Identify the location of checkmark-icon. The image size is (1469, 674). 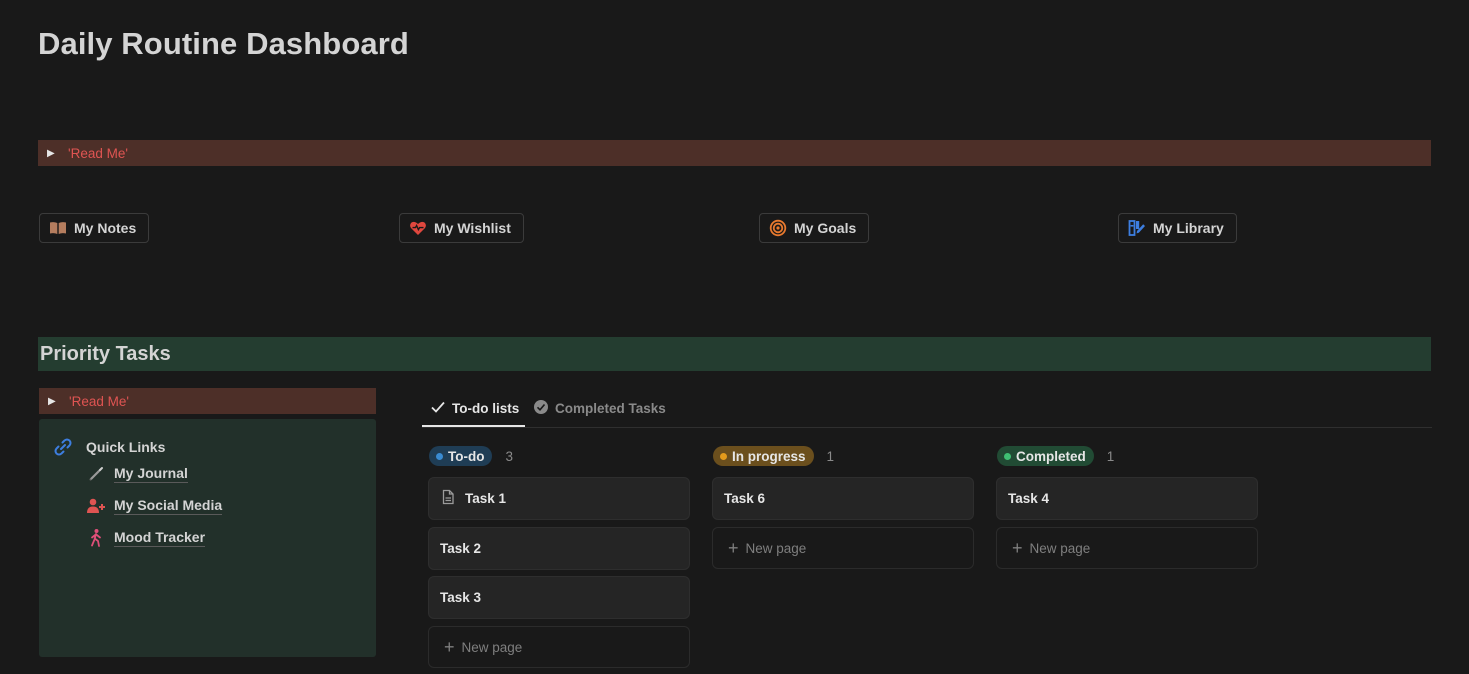
(438, 408).